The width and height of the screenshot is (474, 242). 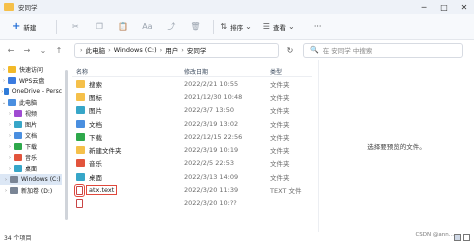 I want to click on sidebar-item: › 新加卷 (D:), so click(x=31, y=190).